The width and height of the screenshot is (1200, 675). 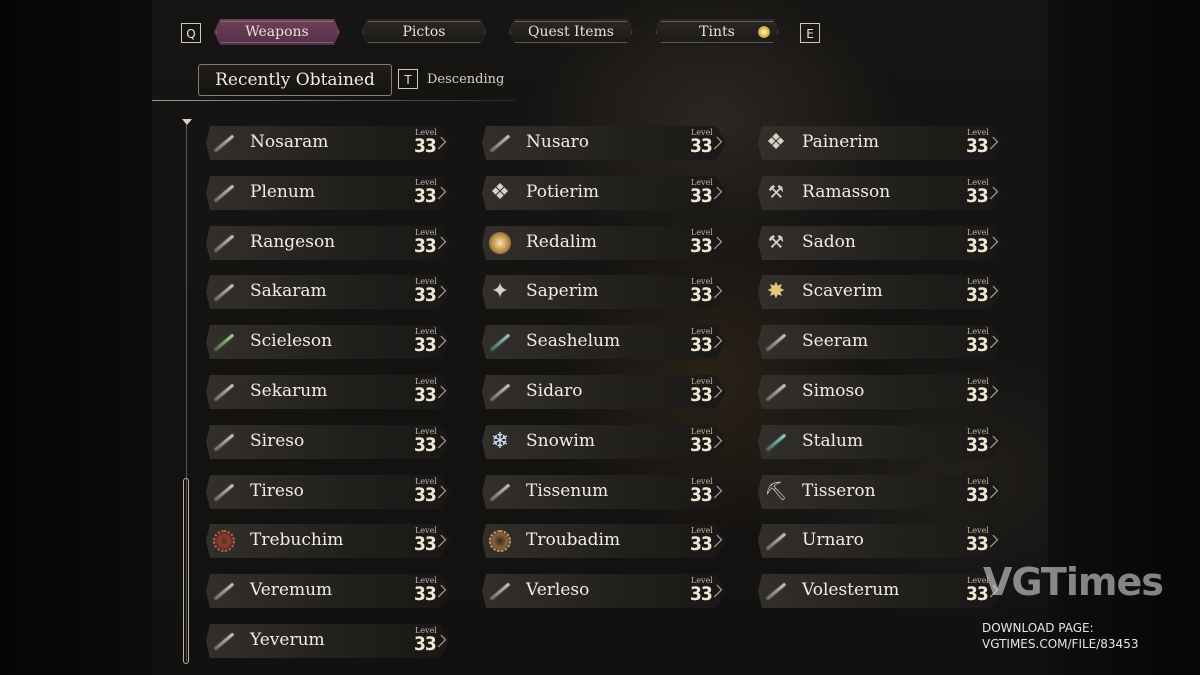 What do you see at coordinates (880, 243) in the screenshot?
I see `weapon-item: ⚒ Sadon Level 33` at bounding box center [880, 243].